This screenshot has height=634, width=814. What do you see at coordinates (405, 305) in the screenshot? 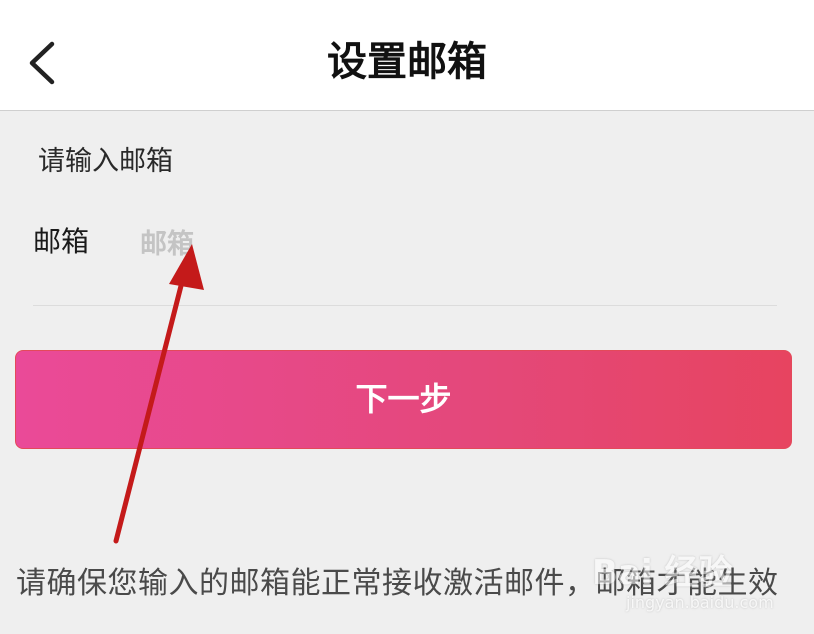
I see `input-divider` at bounding box center [405, 305].